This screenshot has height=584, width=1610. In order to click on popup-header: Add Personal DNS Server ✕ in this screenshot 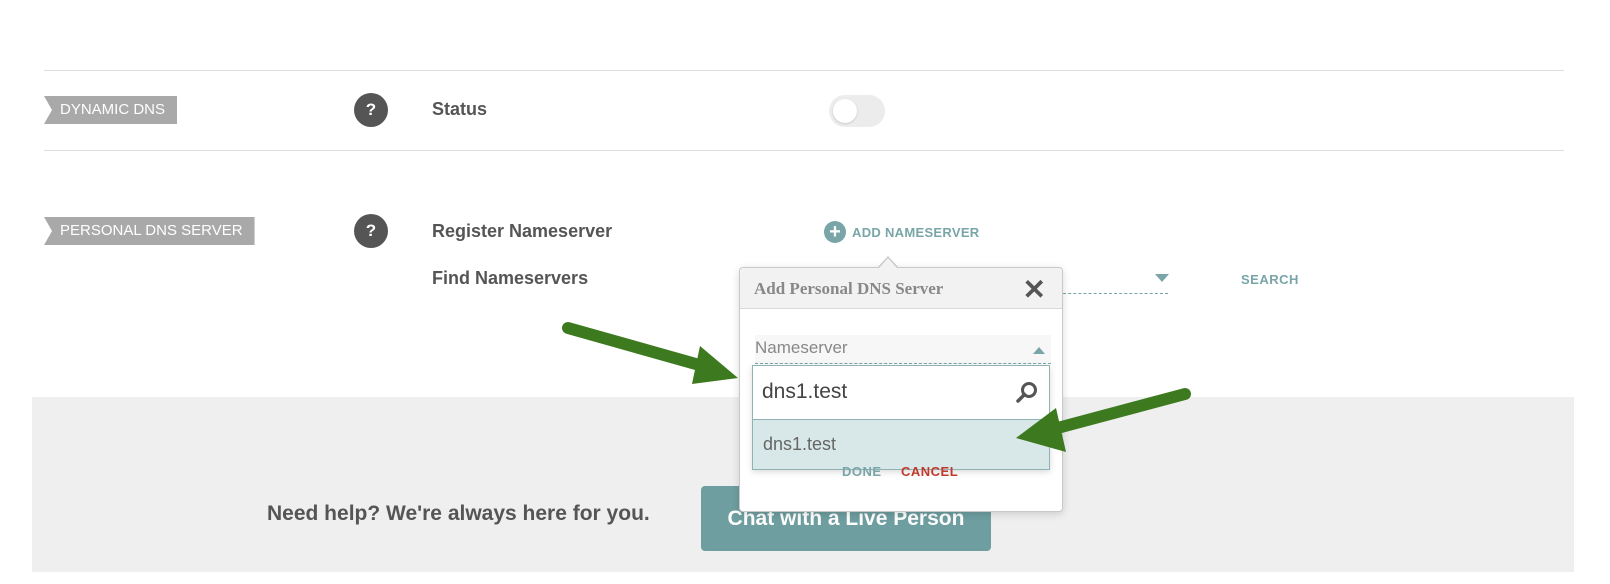, I will do `click(901, 288)`.